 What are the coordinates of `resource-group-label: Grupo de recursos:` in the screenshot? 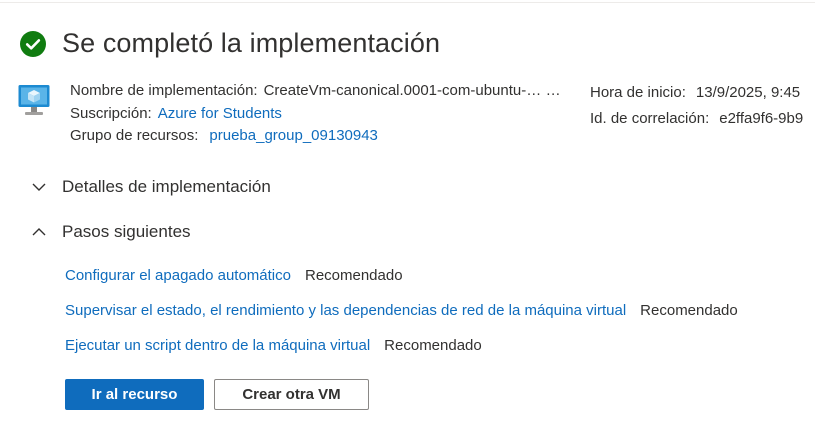 It's located at (134, 135).